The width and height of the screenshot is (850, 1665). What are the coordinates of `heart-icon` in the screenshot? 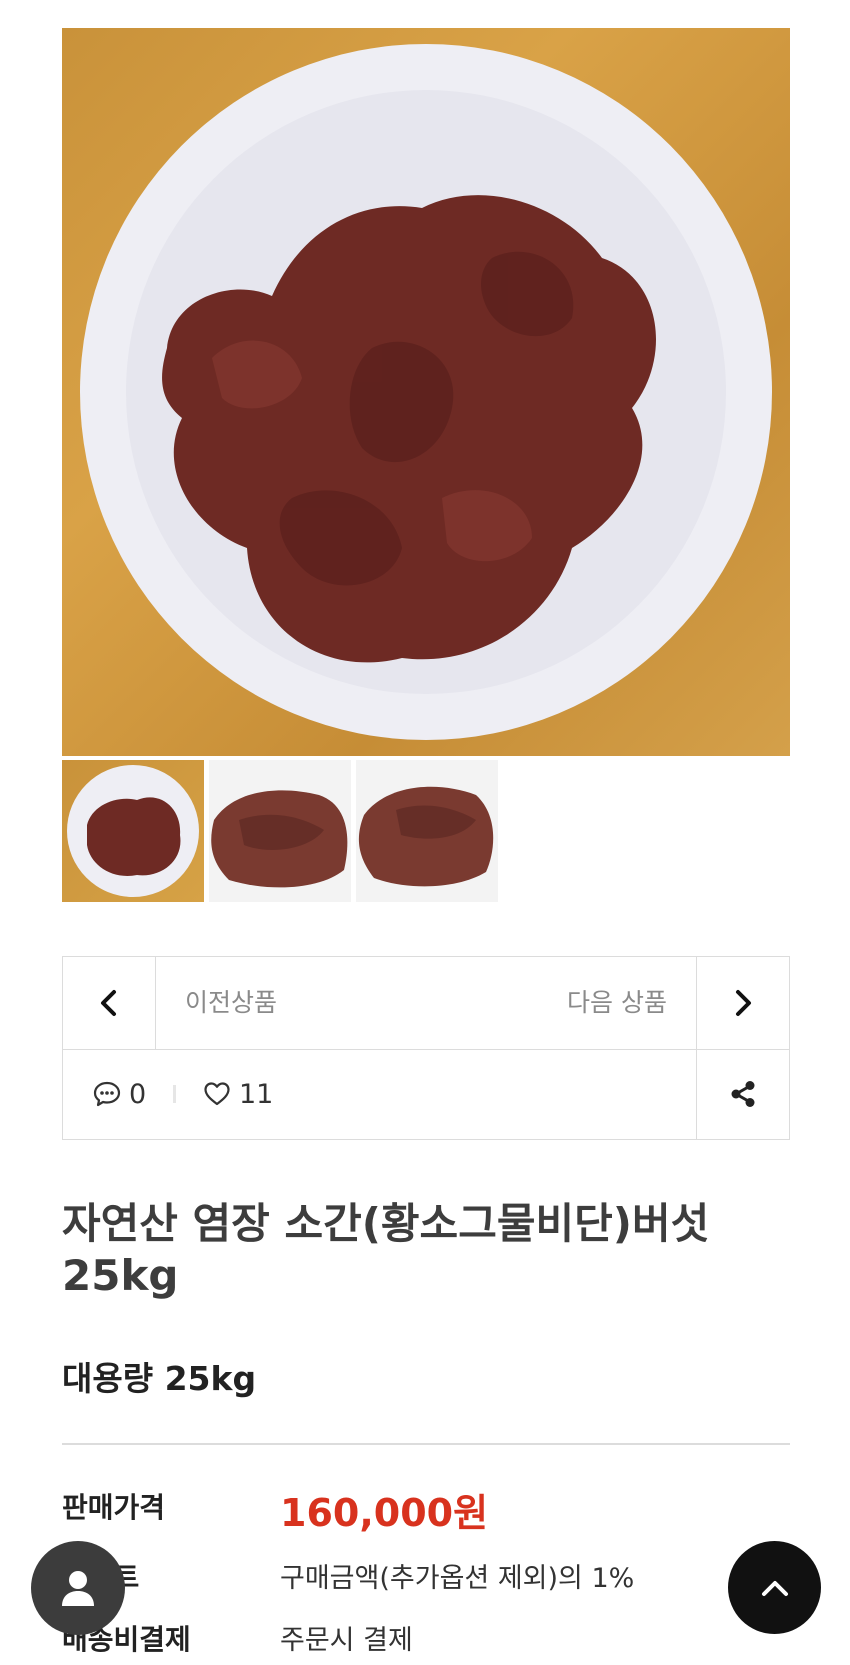 It's located at (217, 1094).